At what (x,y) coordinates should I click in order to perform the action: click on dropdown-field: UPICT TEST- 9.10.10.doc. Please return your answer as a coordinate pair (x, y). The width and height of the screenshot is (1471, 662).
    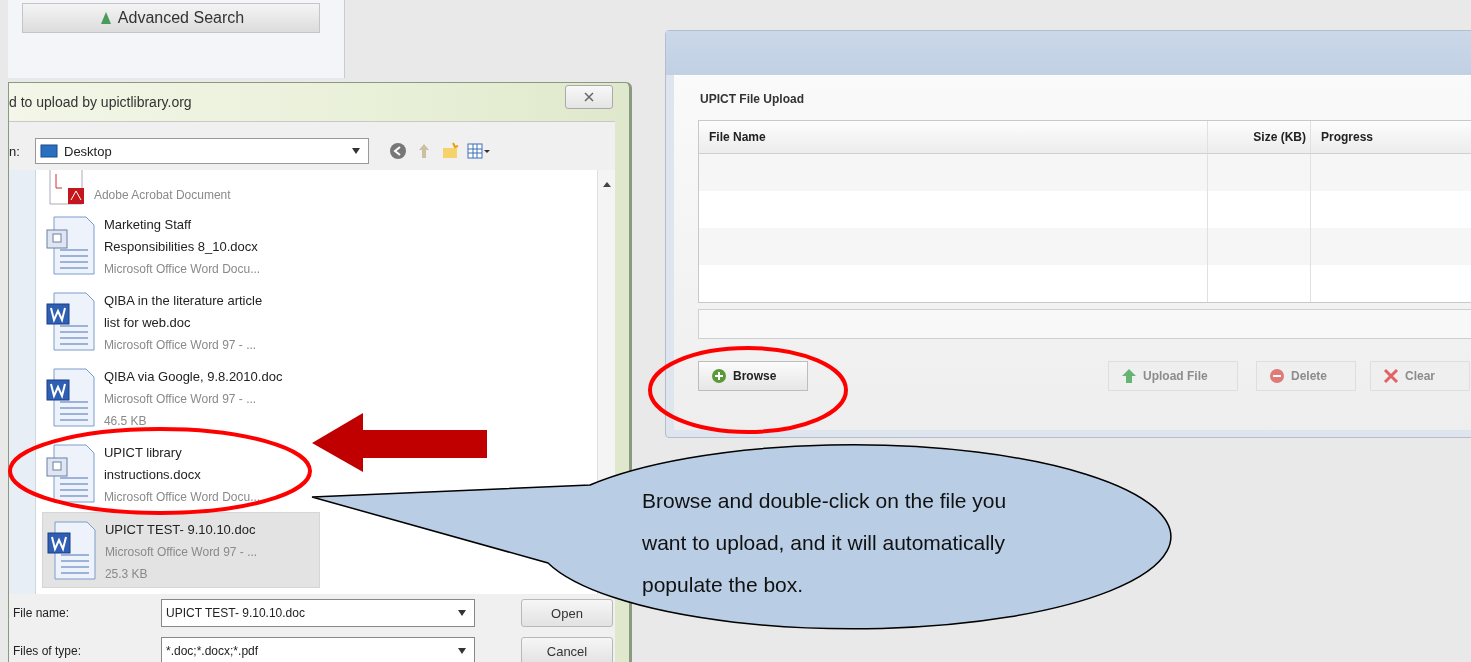
    Looking at the image, I should click on (318, 613).